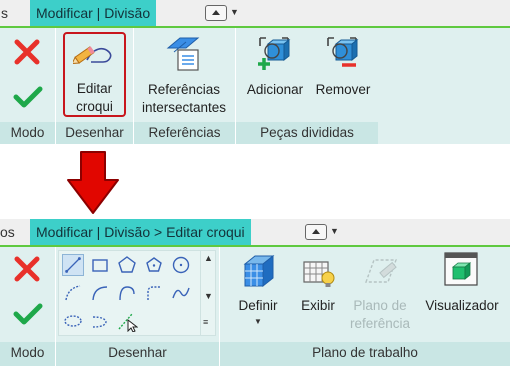  Describe the element at coordinates (140, 232) in the screenshot. I see `bottom-tab-editar-croqui: Modificar | Divisão > Editar croqui` at that location.